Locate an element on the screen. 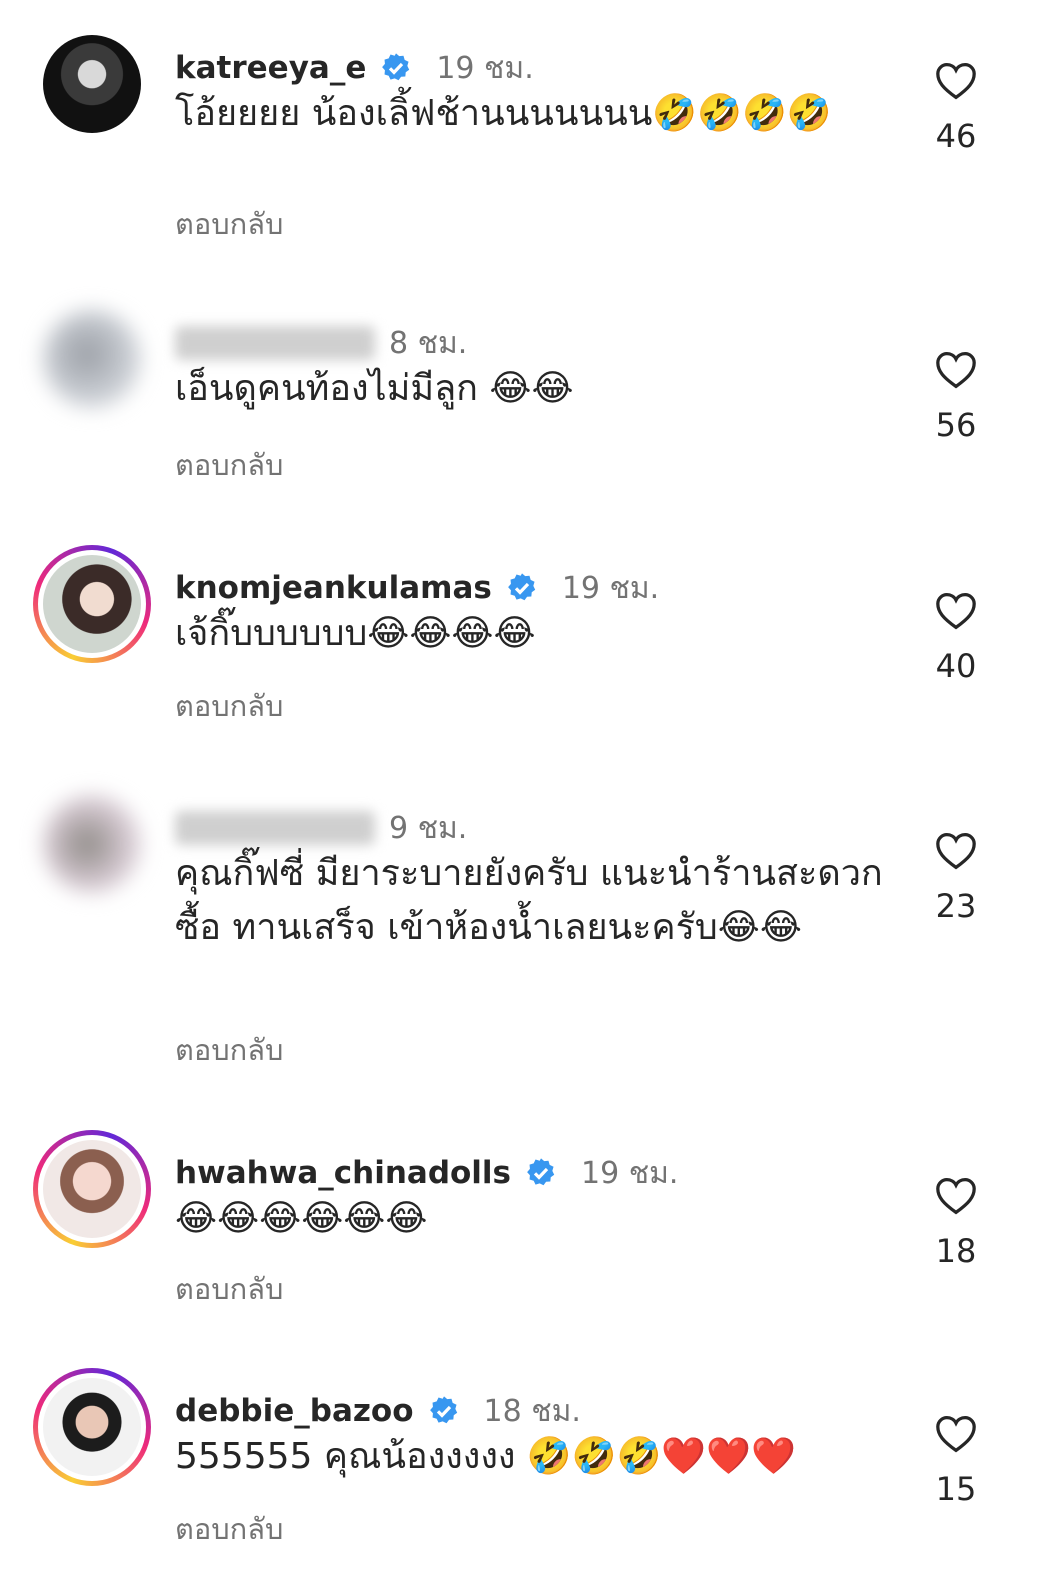 This screenshot has height=1578, width=1037. like-button: 40 is located at coordinates (956, 638).